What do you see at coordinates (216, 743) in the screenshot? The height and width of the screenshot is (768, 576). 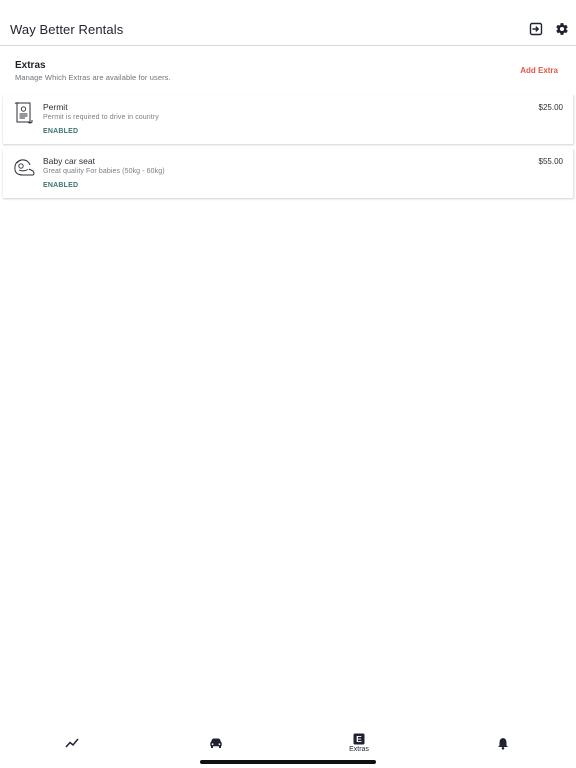 I see `car-icon` at bounding box center [216, 743].